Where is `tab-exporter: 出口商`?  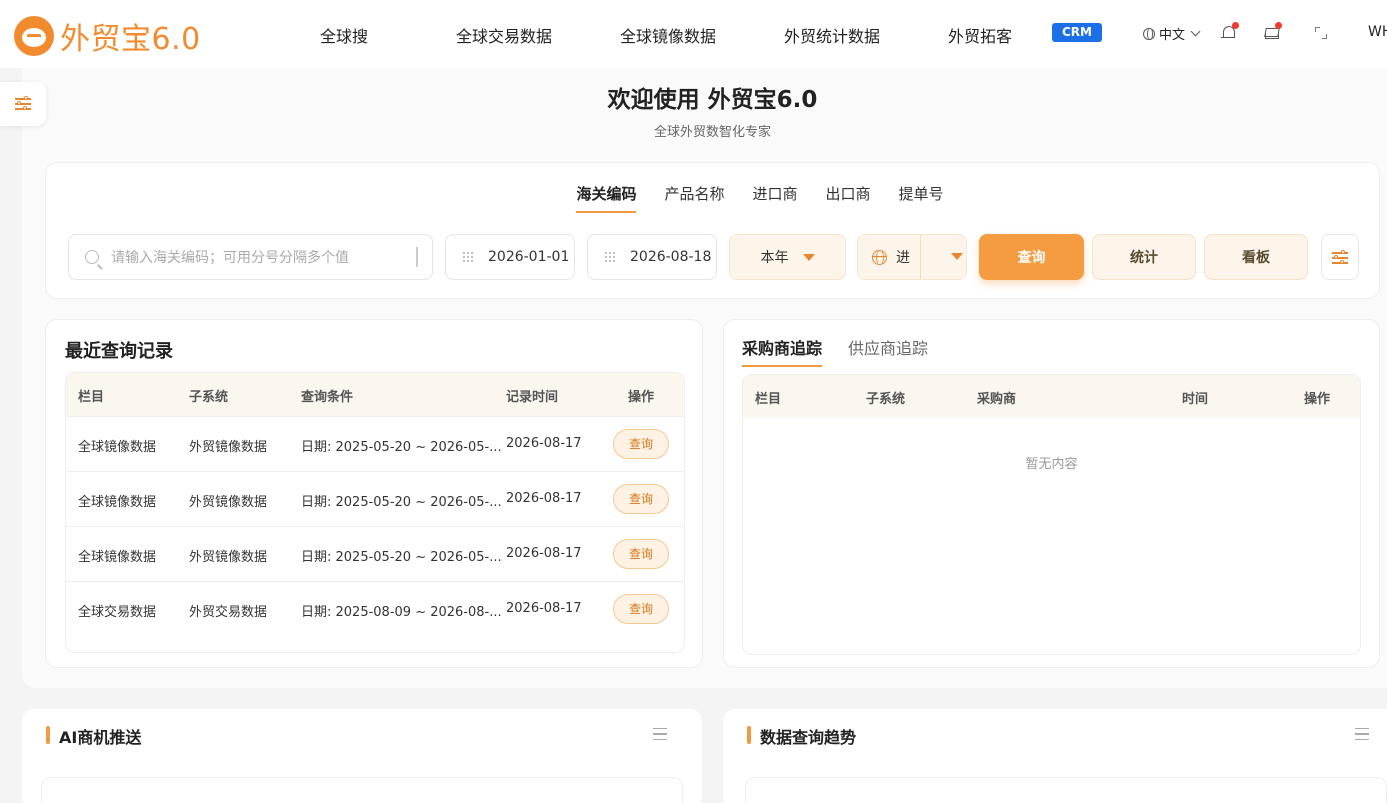
tab-exporter: 出口商 is located at coordinates (848, 198).